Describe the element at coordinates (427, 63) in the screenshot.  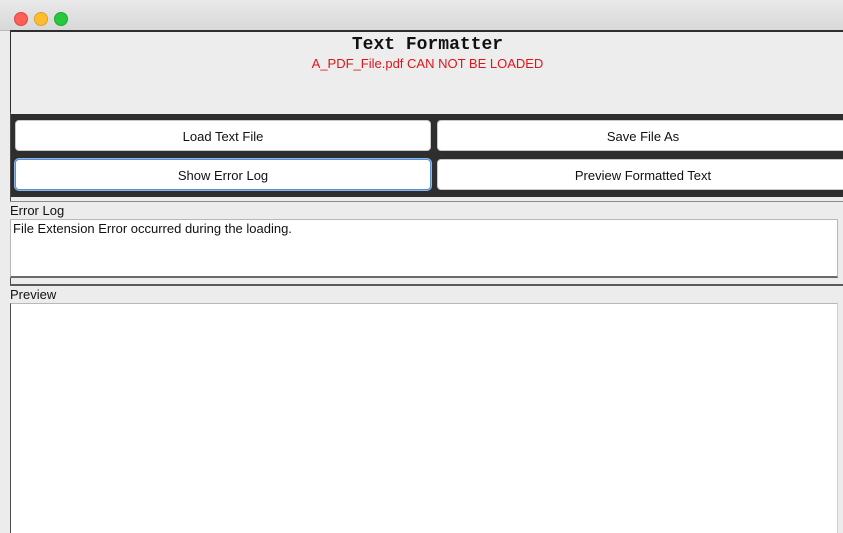
I see `status-message: A_PDF_File.pdf CAN NOT BE LOADED` at that location.